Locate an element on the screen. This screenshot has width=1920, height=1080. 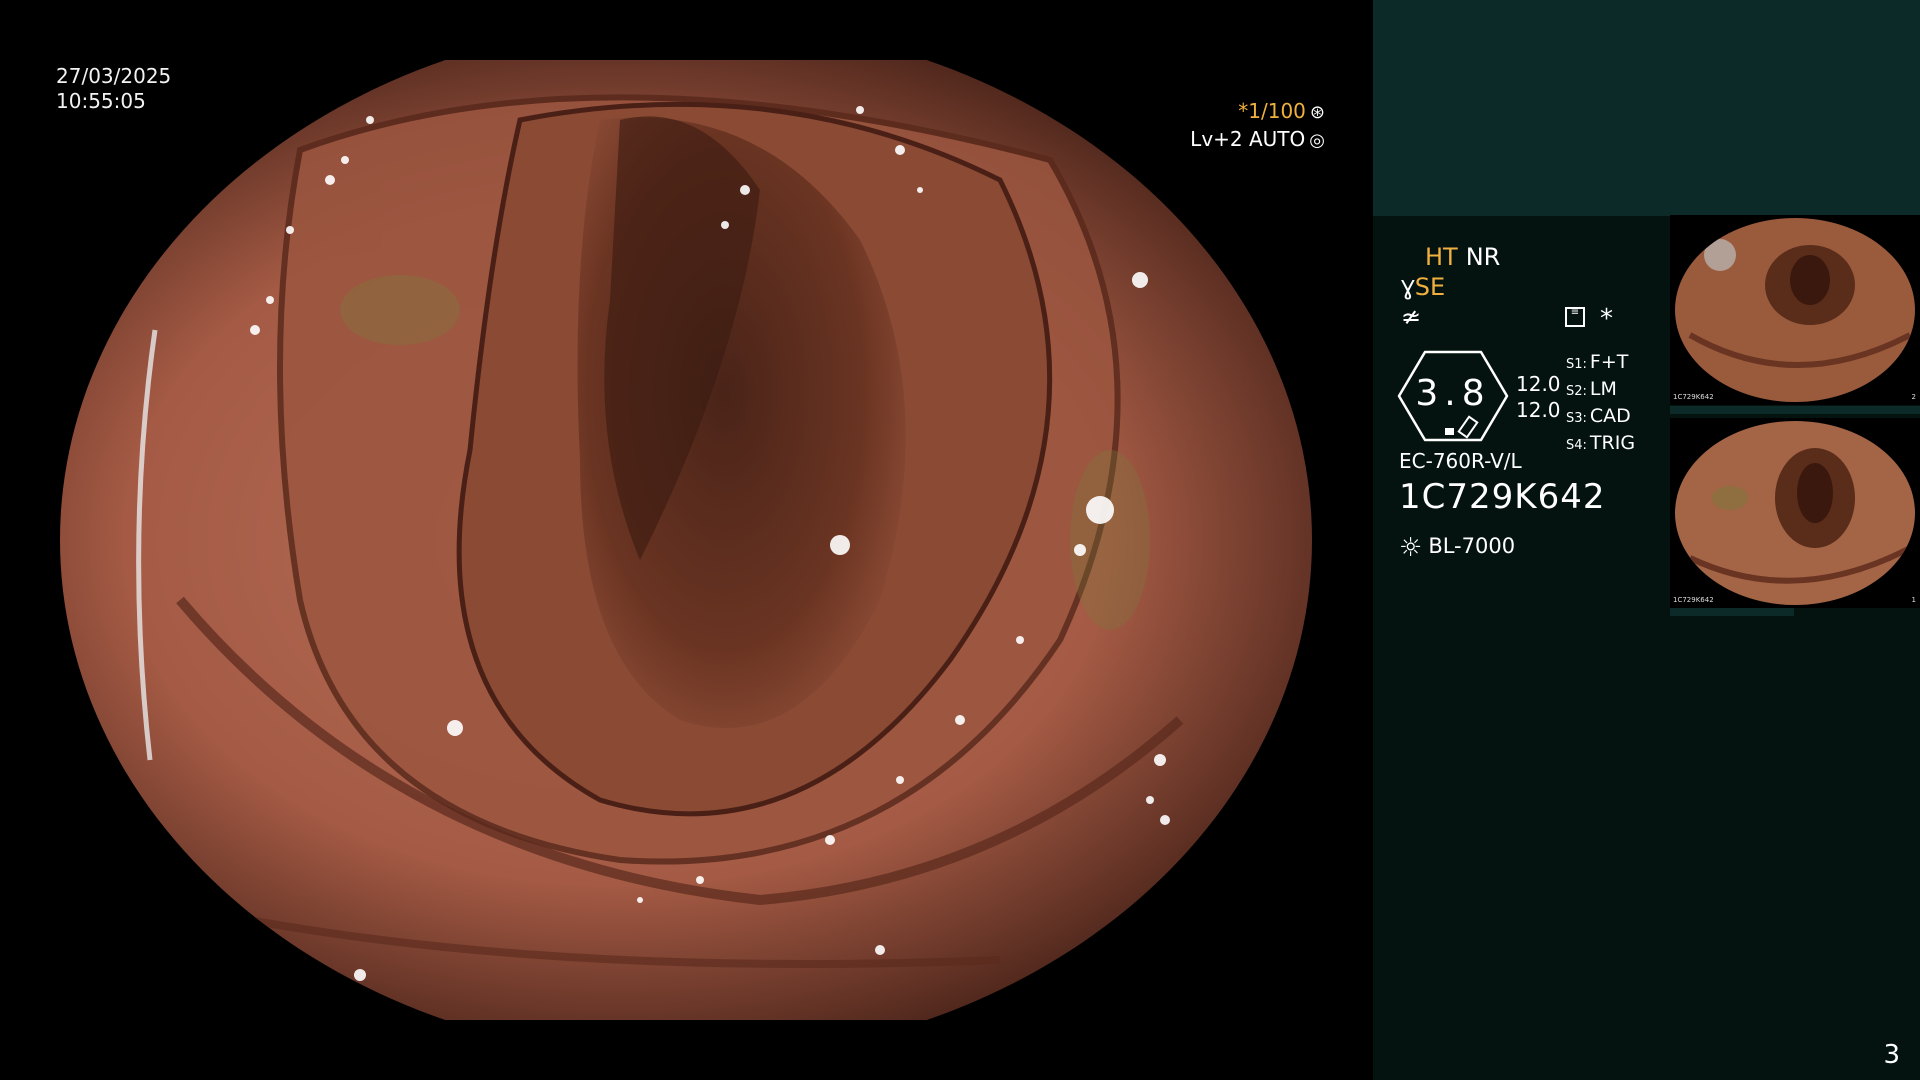
capture-thumbnail-1: 1C729K642 2 is located at coordinates (1795, 310).